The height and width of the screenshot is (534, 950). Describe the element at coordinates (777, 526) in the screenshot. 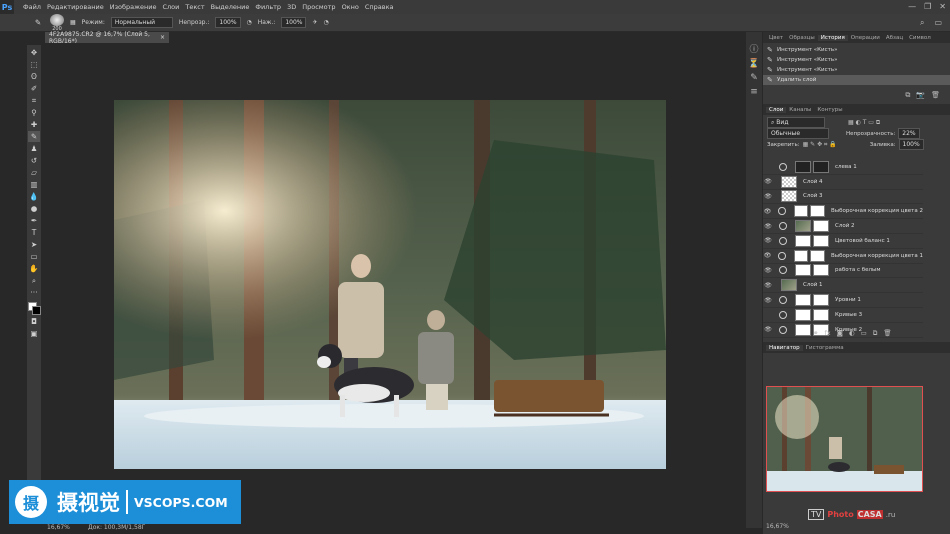

I see `navigator-zoom: 16,67%` at that location.